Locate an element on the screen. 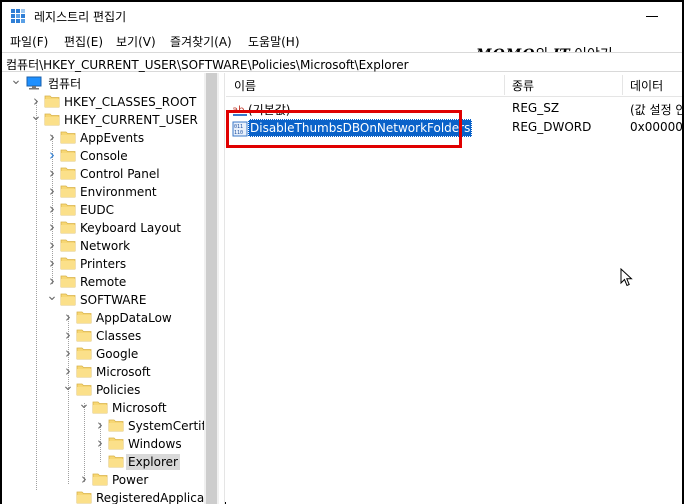 The width and height of the screenshot is (684, 504). column-header-type: 종류 is located at coordinates (523, 85).